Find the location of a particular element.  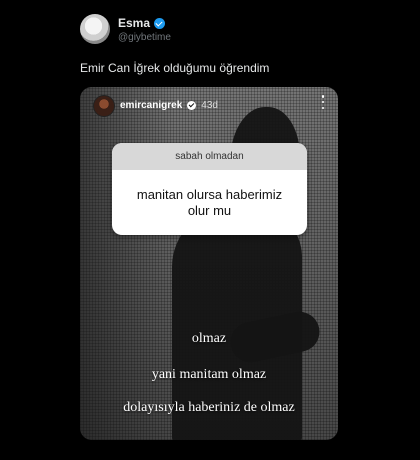

story-username: emircanigrek is located at coordinates (151, 105).